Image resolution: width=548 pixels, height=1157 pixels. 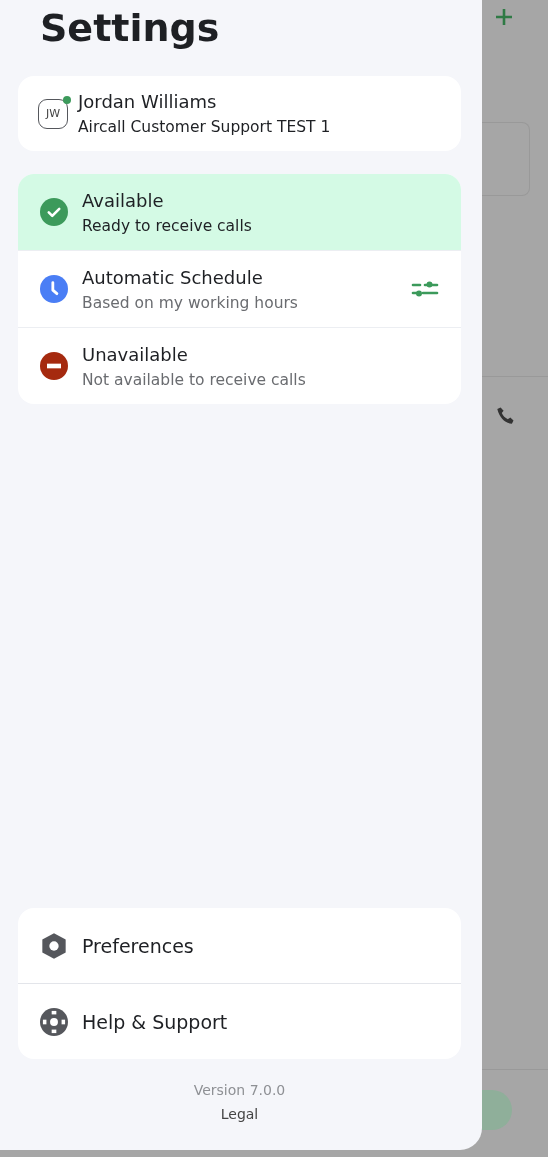 What do you see at coordinates (239, 1090) in the screenshot?
I see `version-text: Version 7.0.0` at bounding box center [239, 1090].